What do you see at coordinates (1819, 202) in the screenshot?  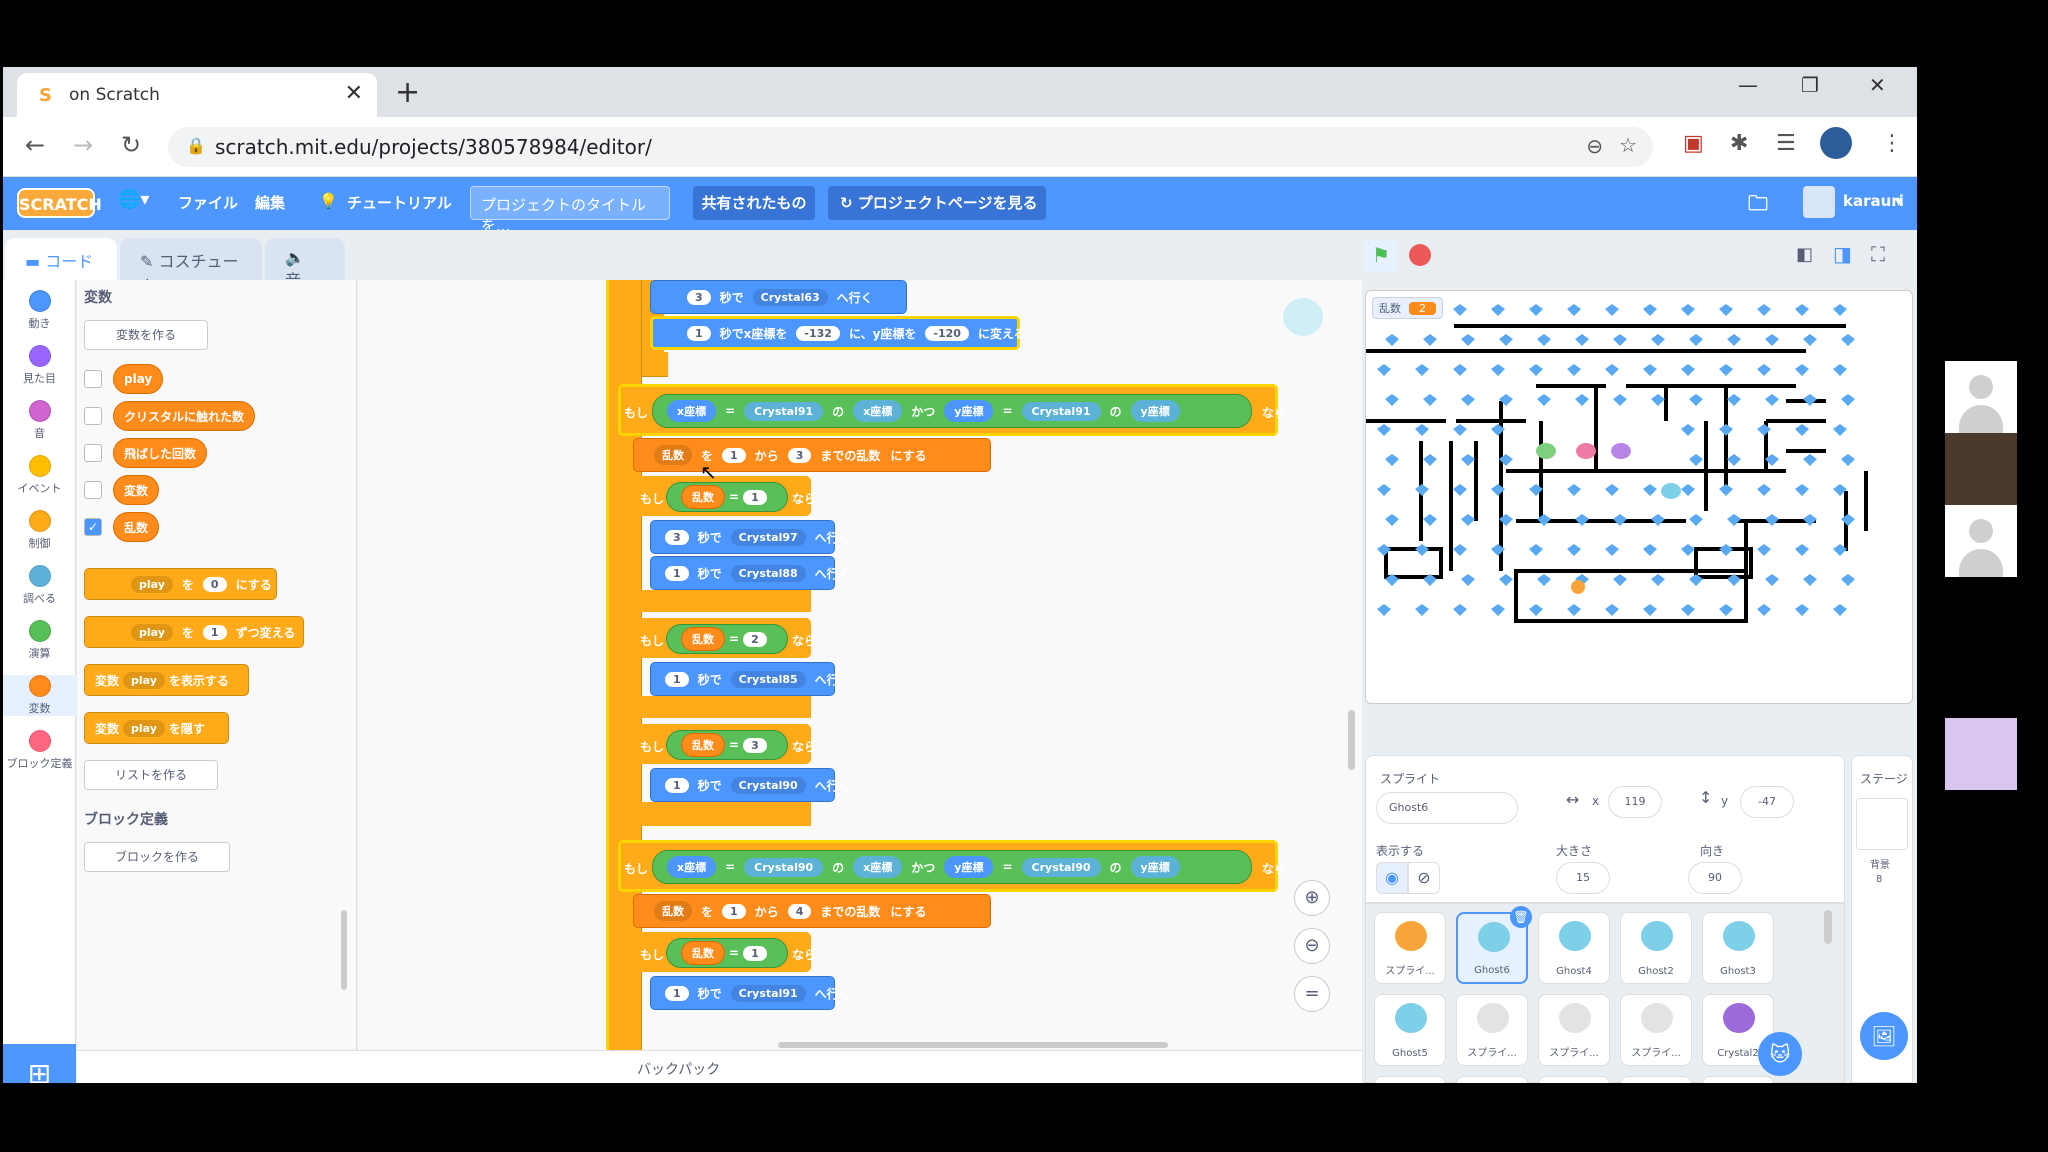 I see `user-avatar` at bounding box center [1819, 202].